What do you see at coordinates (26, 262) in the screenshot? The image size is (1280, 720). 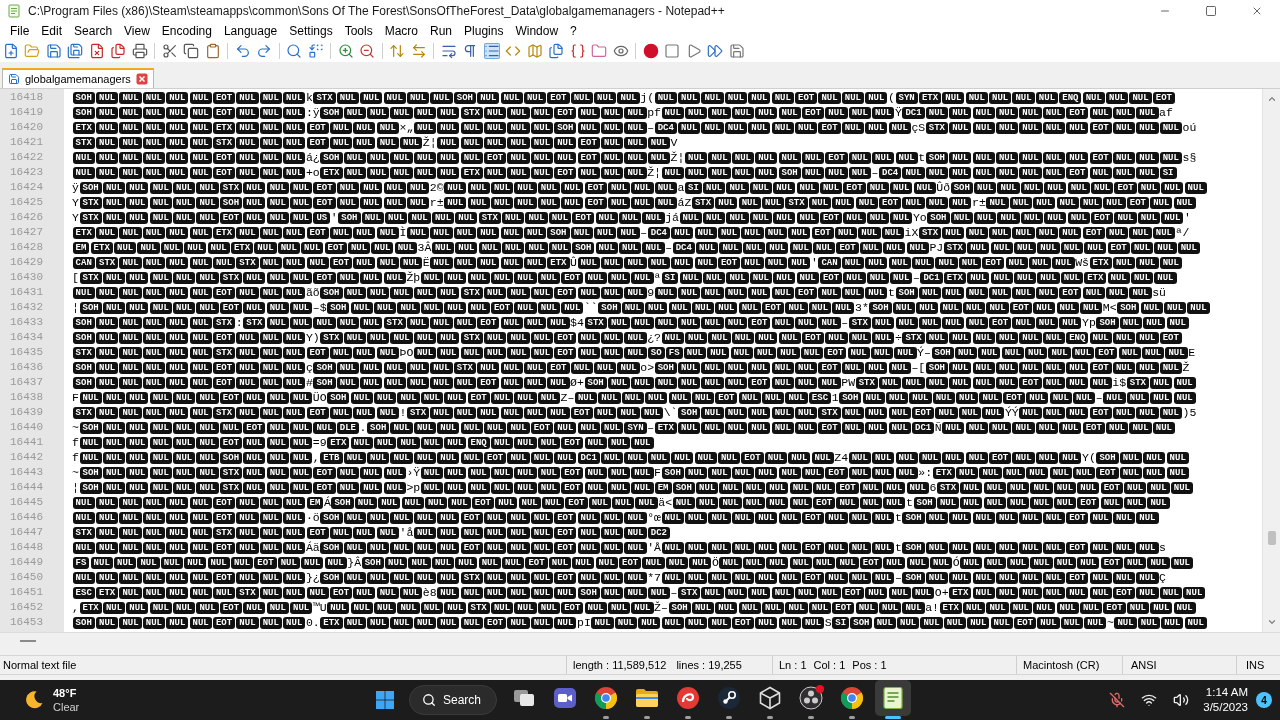 I see `line-number: 16429` at bounding box center [26, 262].